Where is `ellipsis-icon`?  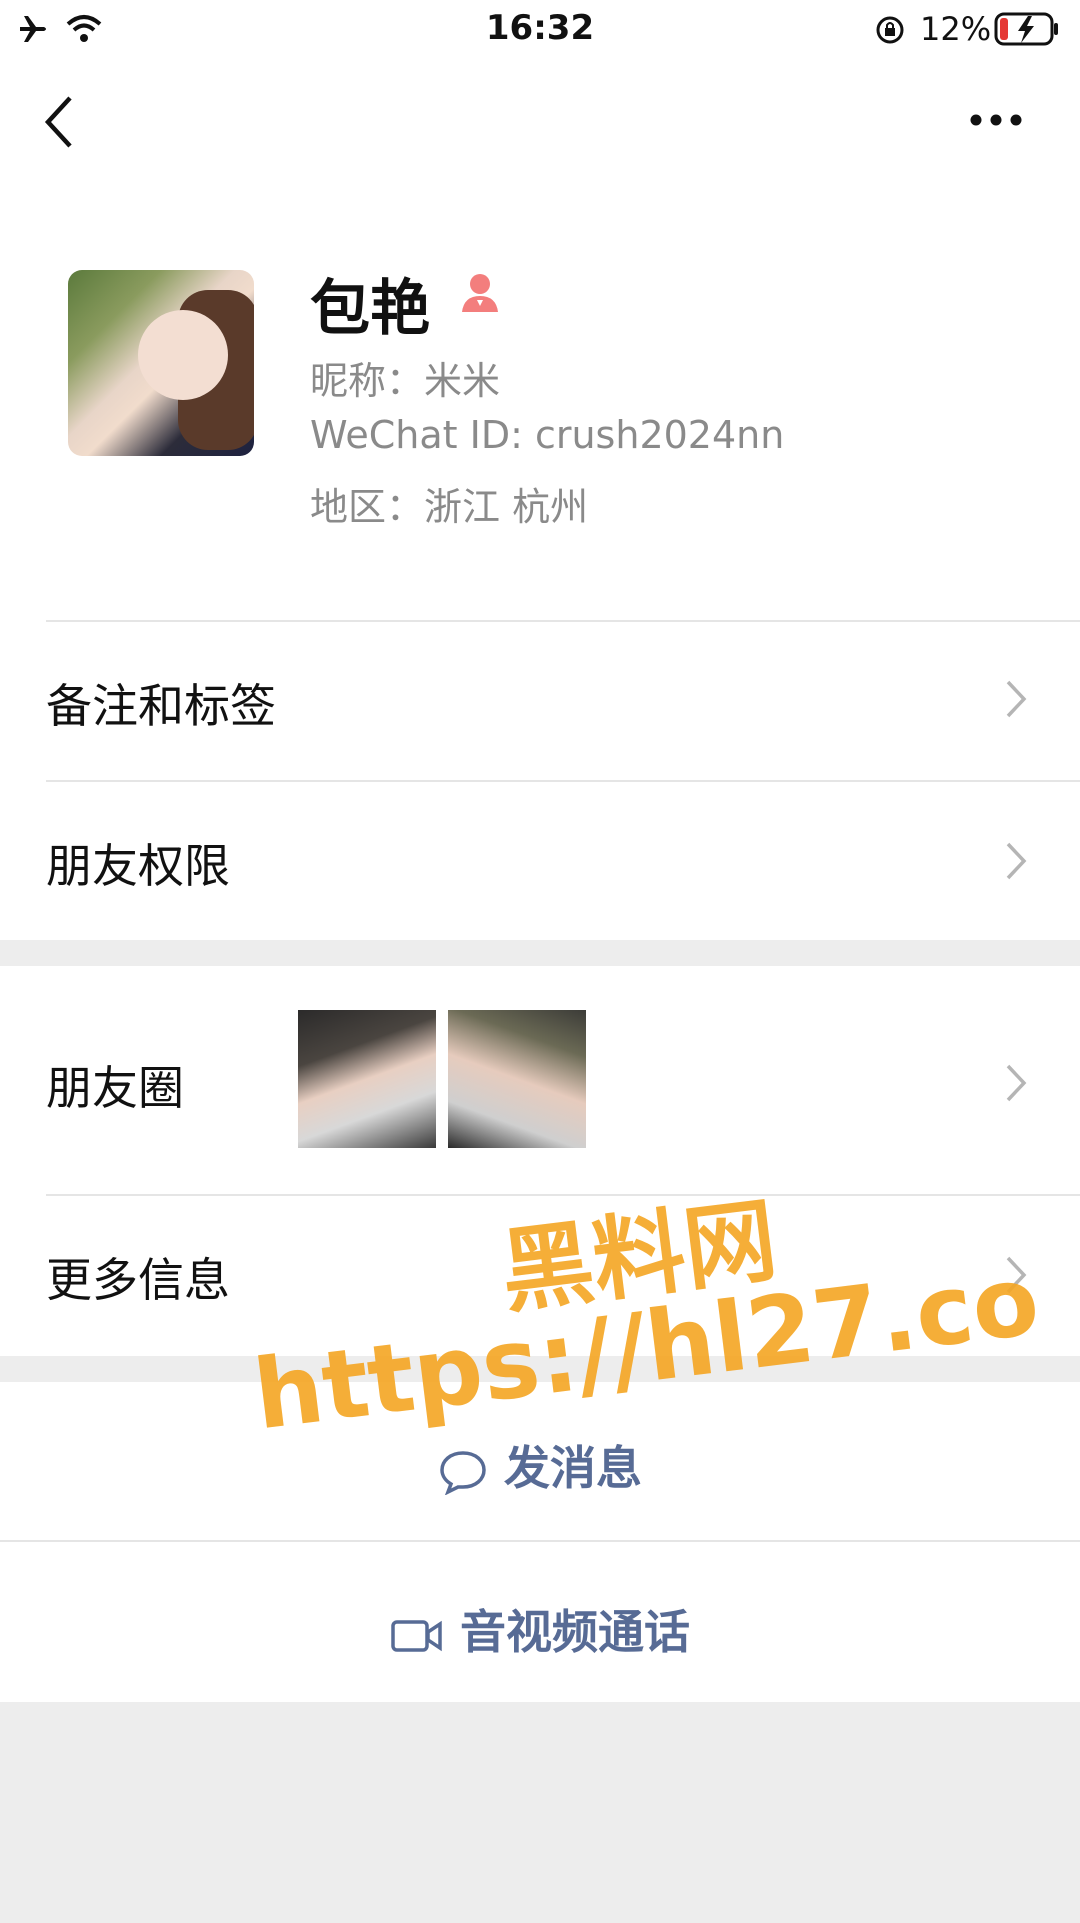 ellipsis-icon is located at coordinates (996, 120).